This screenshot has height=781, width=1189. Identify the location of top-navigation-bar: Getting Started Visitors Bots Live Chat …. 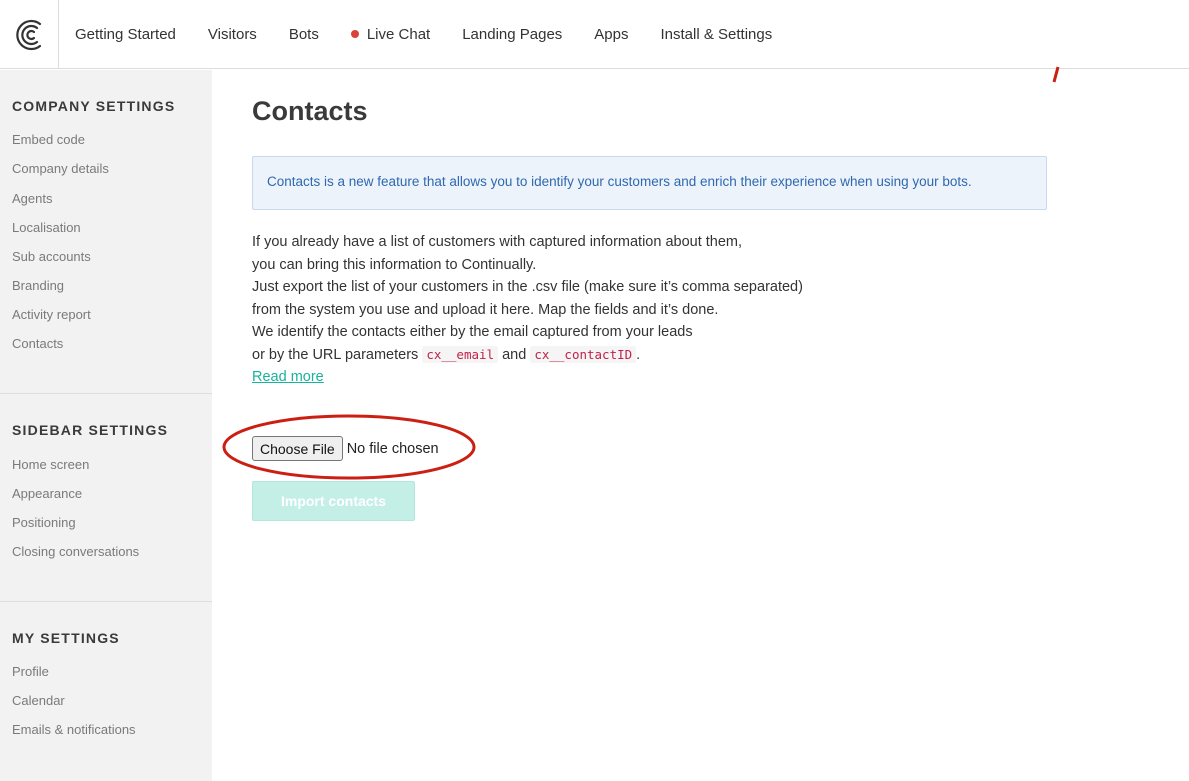
(594, 34).